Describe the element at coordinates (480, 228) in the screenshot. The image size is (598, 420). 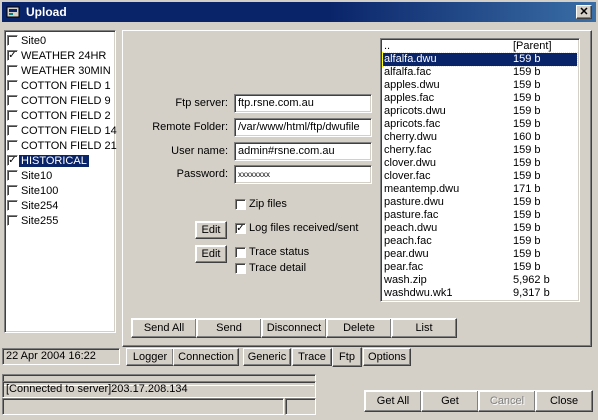
I see `file-row: peach.dwu 159 b` at that location.